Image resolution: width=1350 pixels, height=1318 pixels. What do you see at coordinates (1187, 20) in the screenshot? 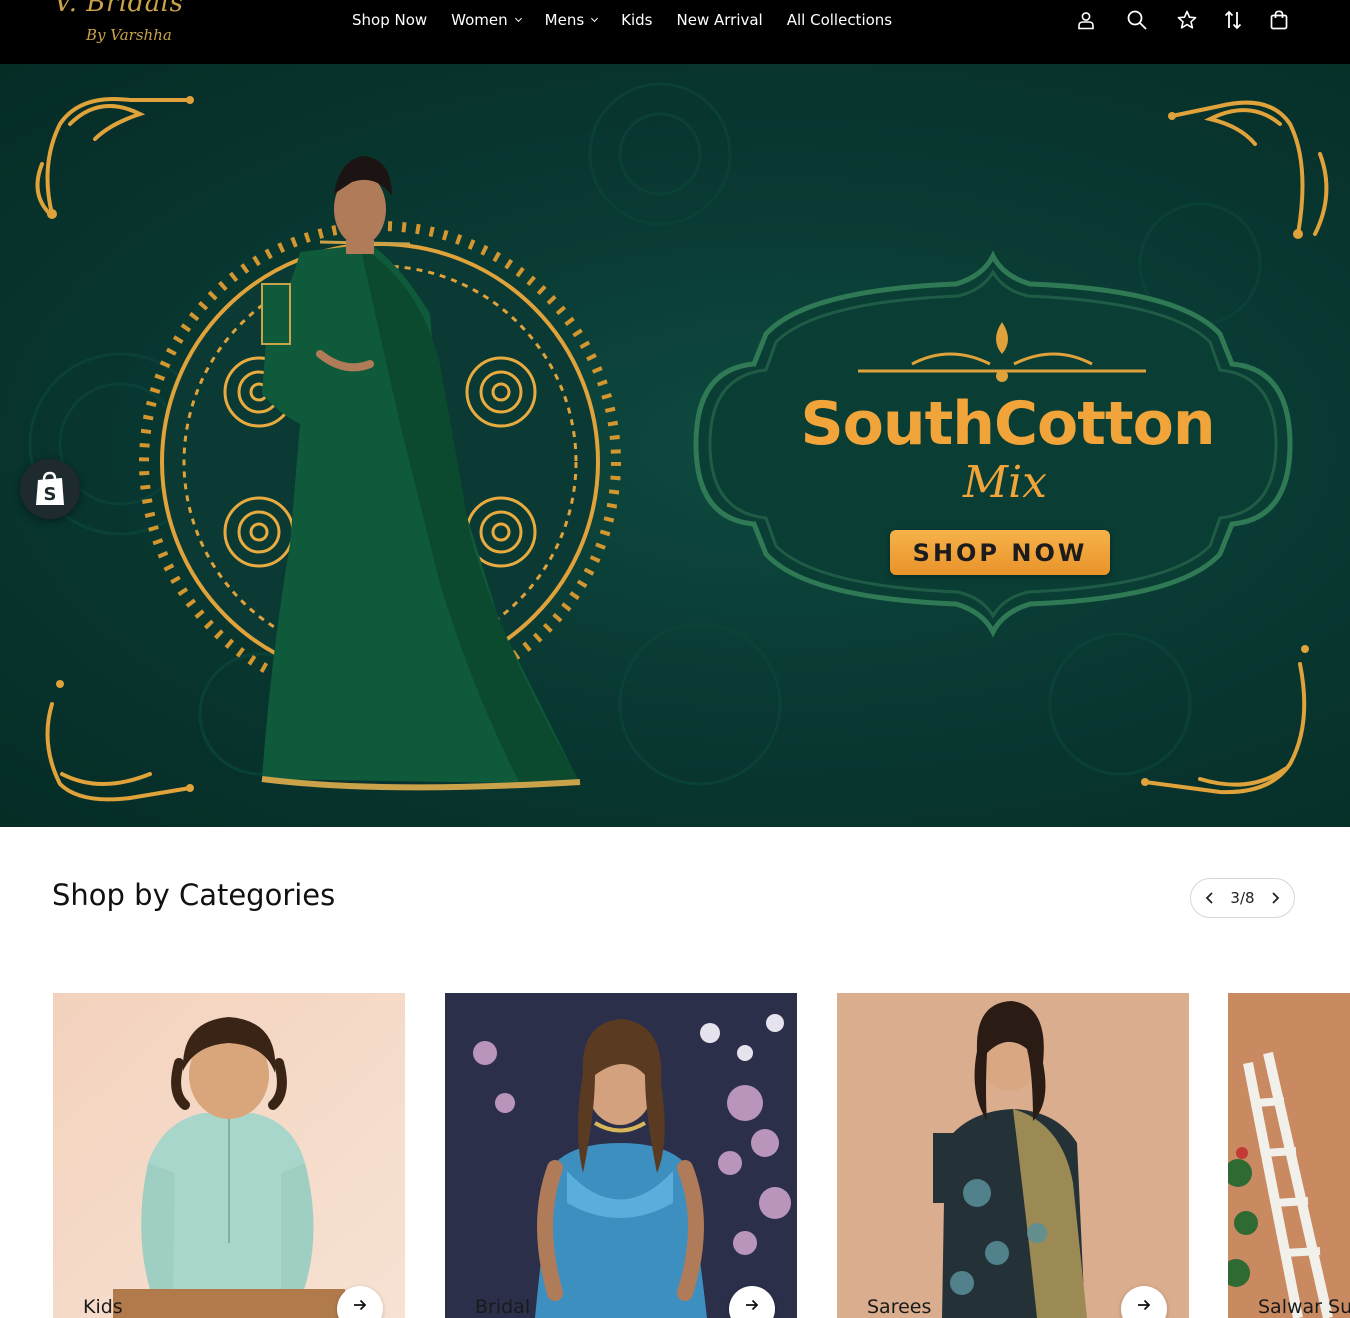
I see `wishlist-star-icon` at bounding box center [1187, 20].